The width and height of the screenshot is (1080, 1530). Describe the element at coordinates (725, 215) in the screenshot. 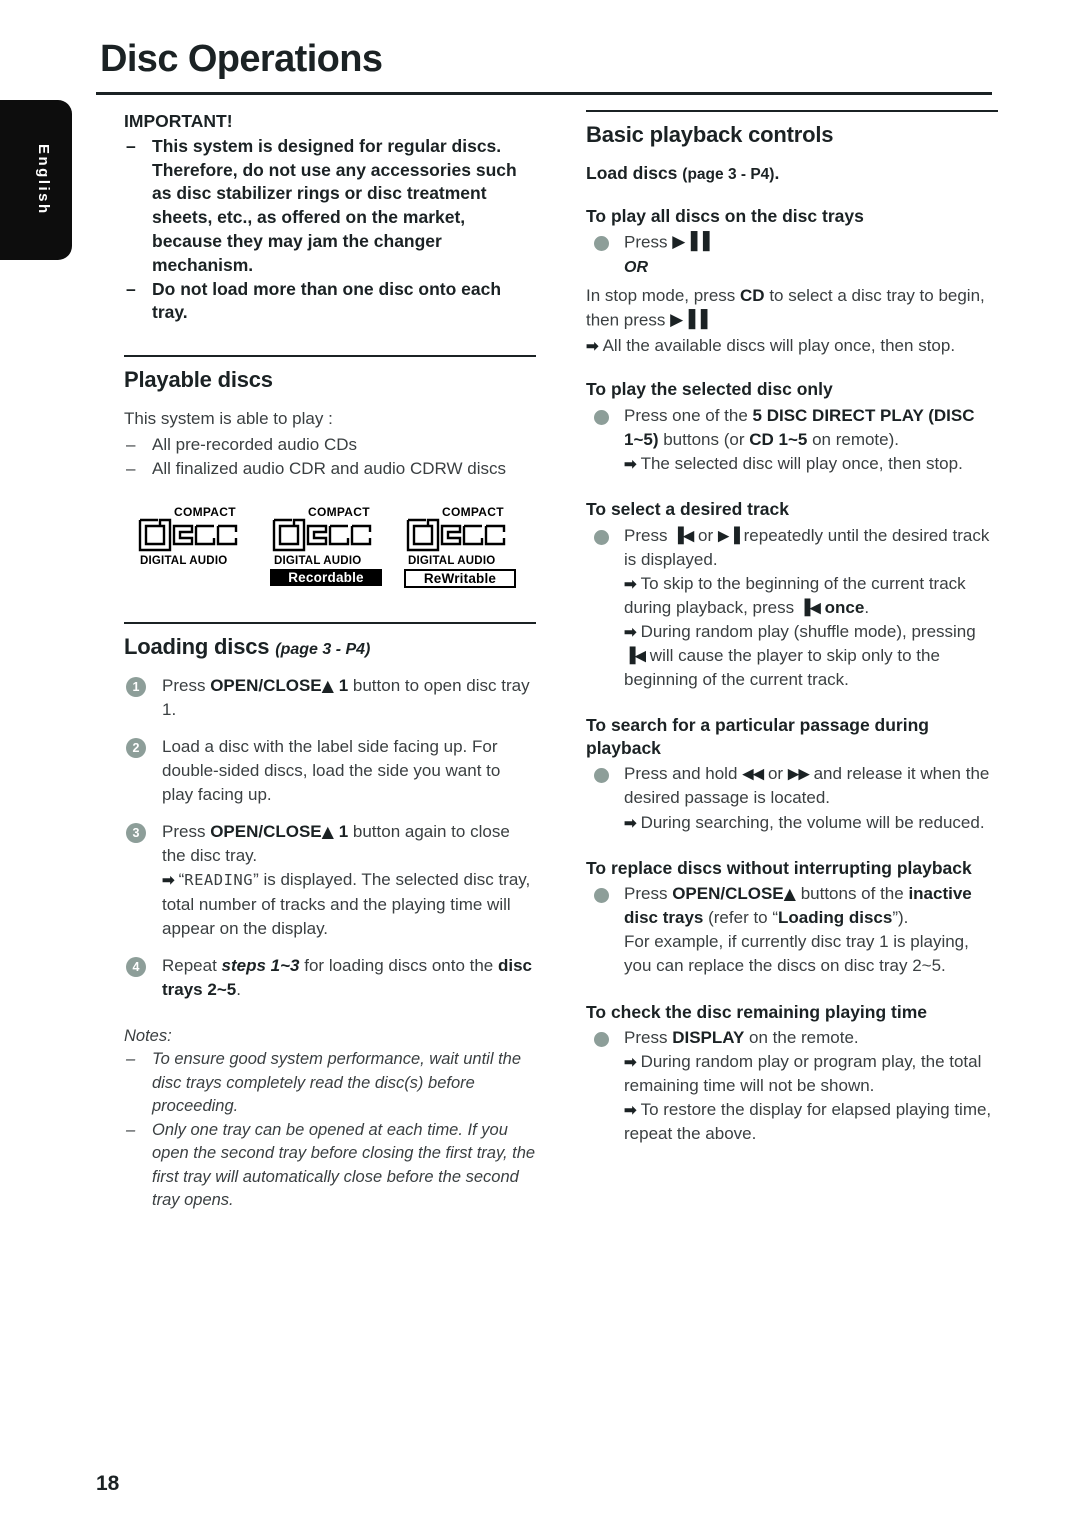

I see `section-1-heading: To play all discs on the disc trays` at that location.